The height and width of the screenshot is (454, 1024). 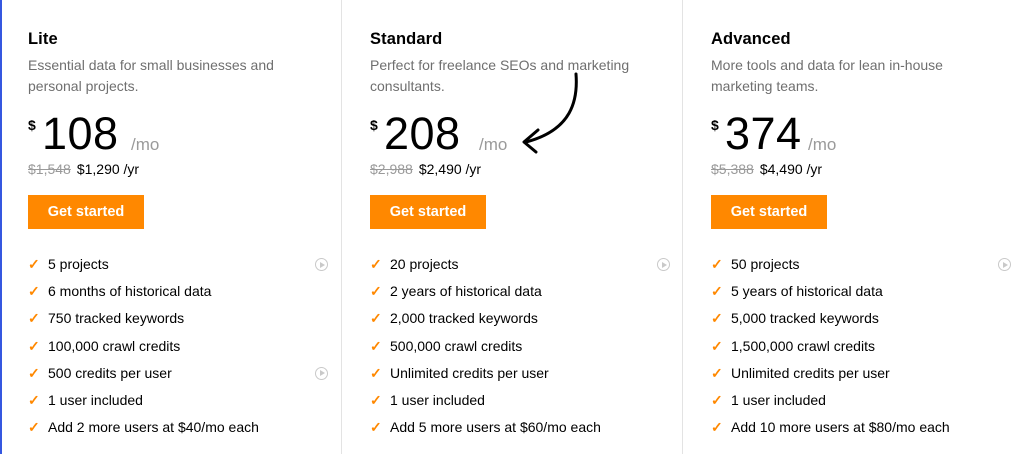 What do you see at coordinates (450, 169) in the screenshot?
I see `new-yearly-price: $2,490 /yr` at bounding box center [450, 169].